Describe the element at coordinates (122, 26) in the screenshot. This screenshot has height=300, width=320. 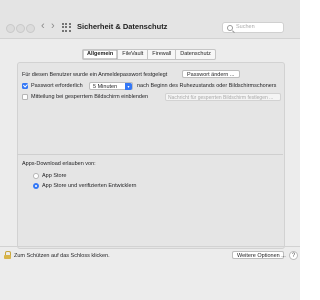
I see `window-title: Sicherheit & Datenschutz` at that location.